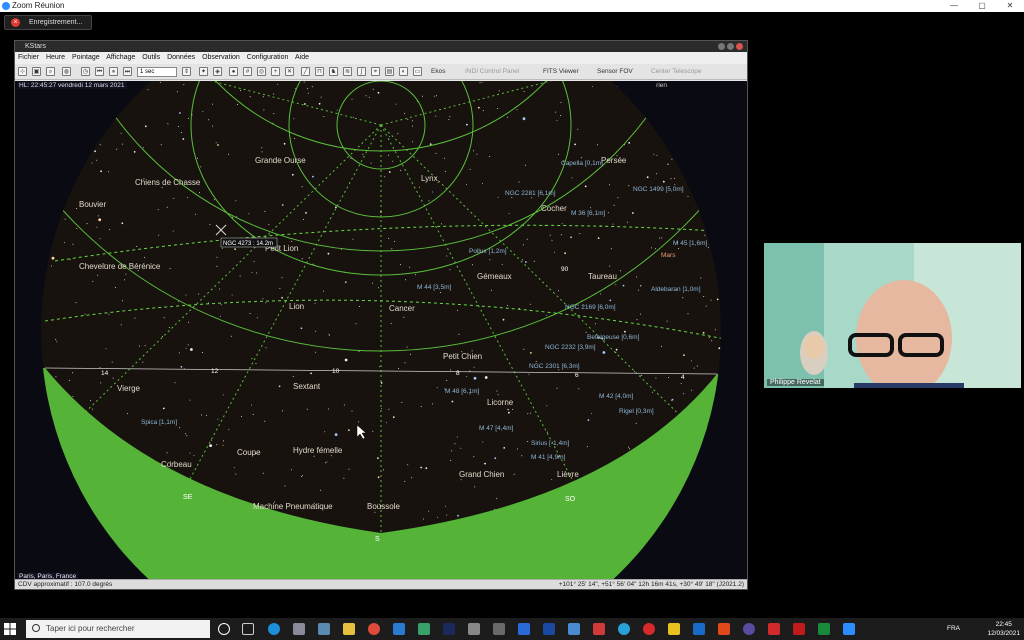 Image resolution: width=1024 pixels, height=640 pixels. Describe the element at coordinates (492, 72) in the screenshot. I see `indi-control-panel-button: INDI Control Panel` at that location.